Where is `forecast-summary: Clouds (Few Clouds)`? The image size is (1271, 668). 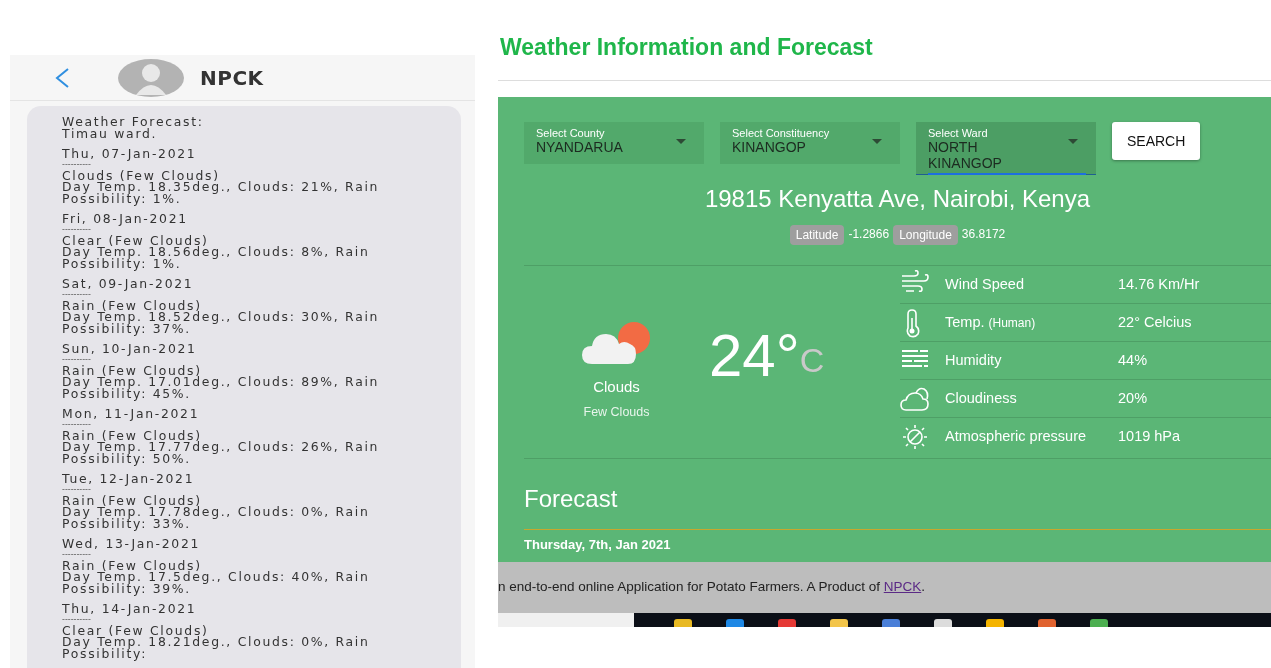 forecast-summary: Clouds (Few Clouds) is located at coordinates (141, 175).